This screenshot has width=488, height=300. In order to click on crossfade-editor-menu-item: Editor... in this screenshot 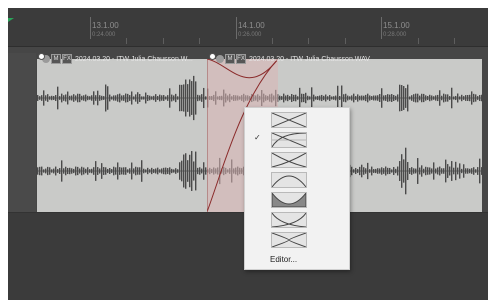, I will do `click(283, 259)`.